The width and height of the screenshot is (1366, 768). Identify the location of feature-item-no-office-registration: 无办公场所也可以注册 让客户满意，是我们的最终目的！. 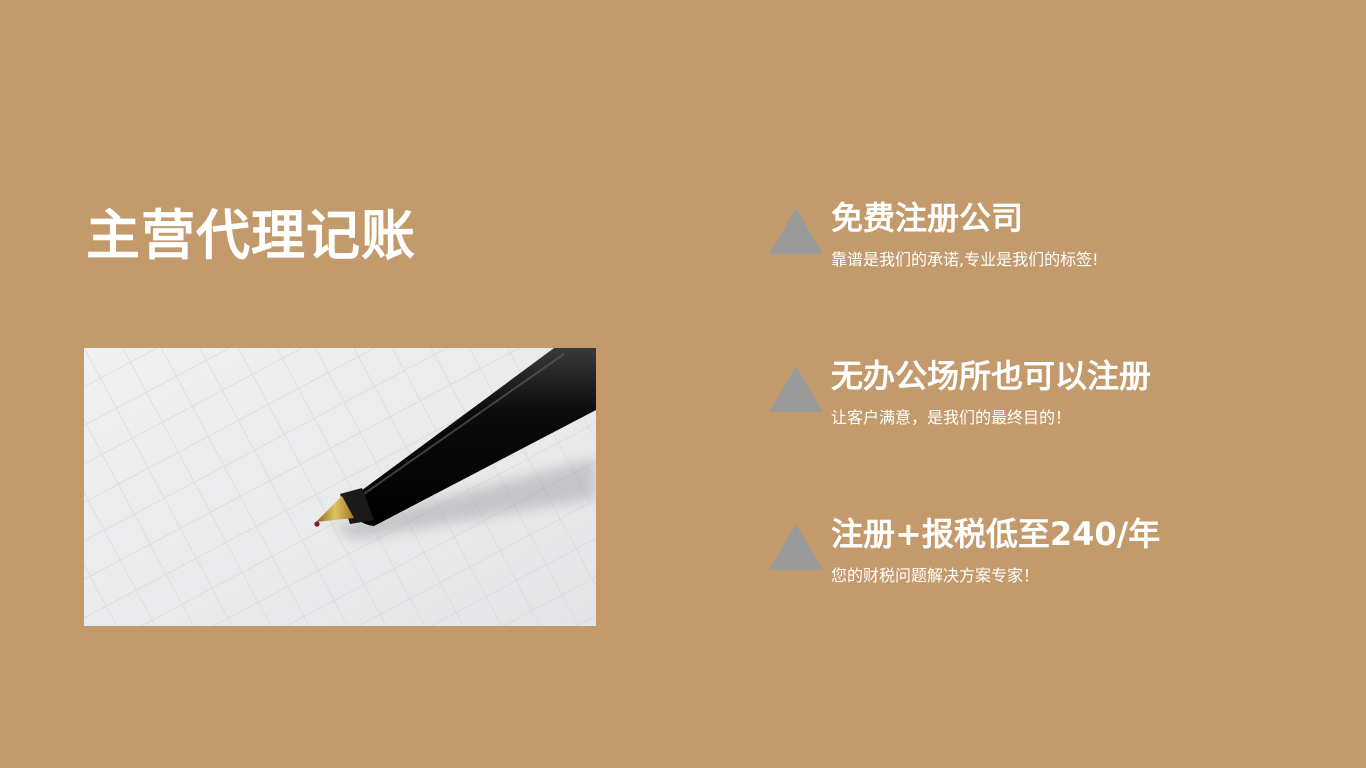
(1049, 401).